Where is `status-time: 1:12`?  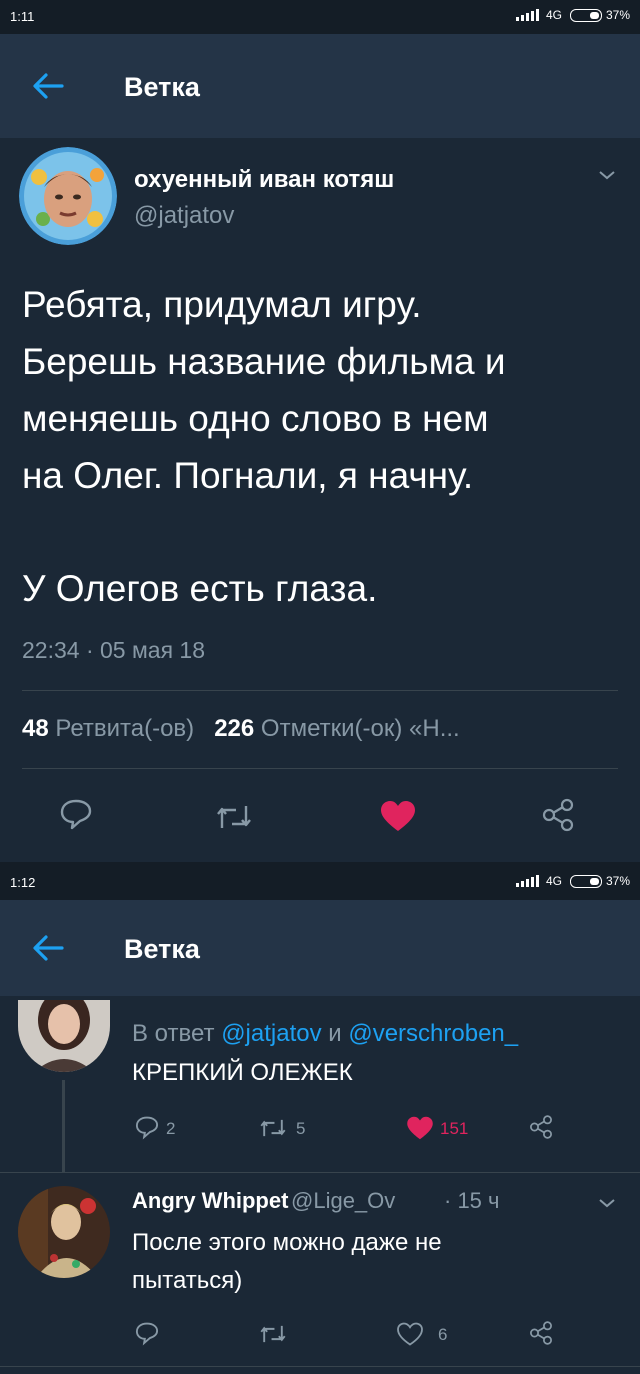
status-time: 1:12 is located at coordinates (23, 882).